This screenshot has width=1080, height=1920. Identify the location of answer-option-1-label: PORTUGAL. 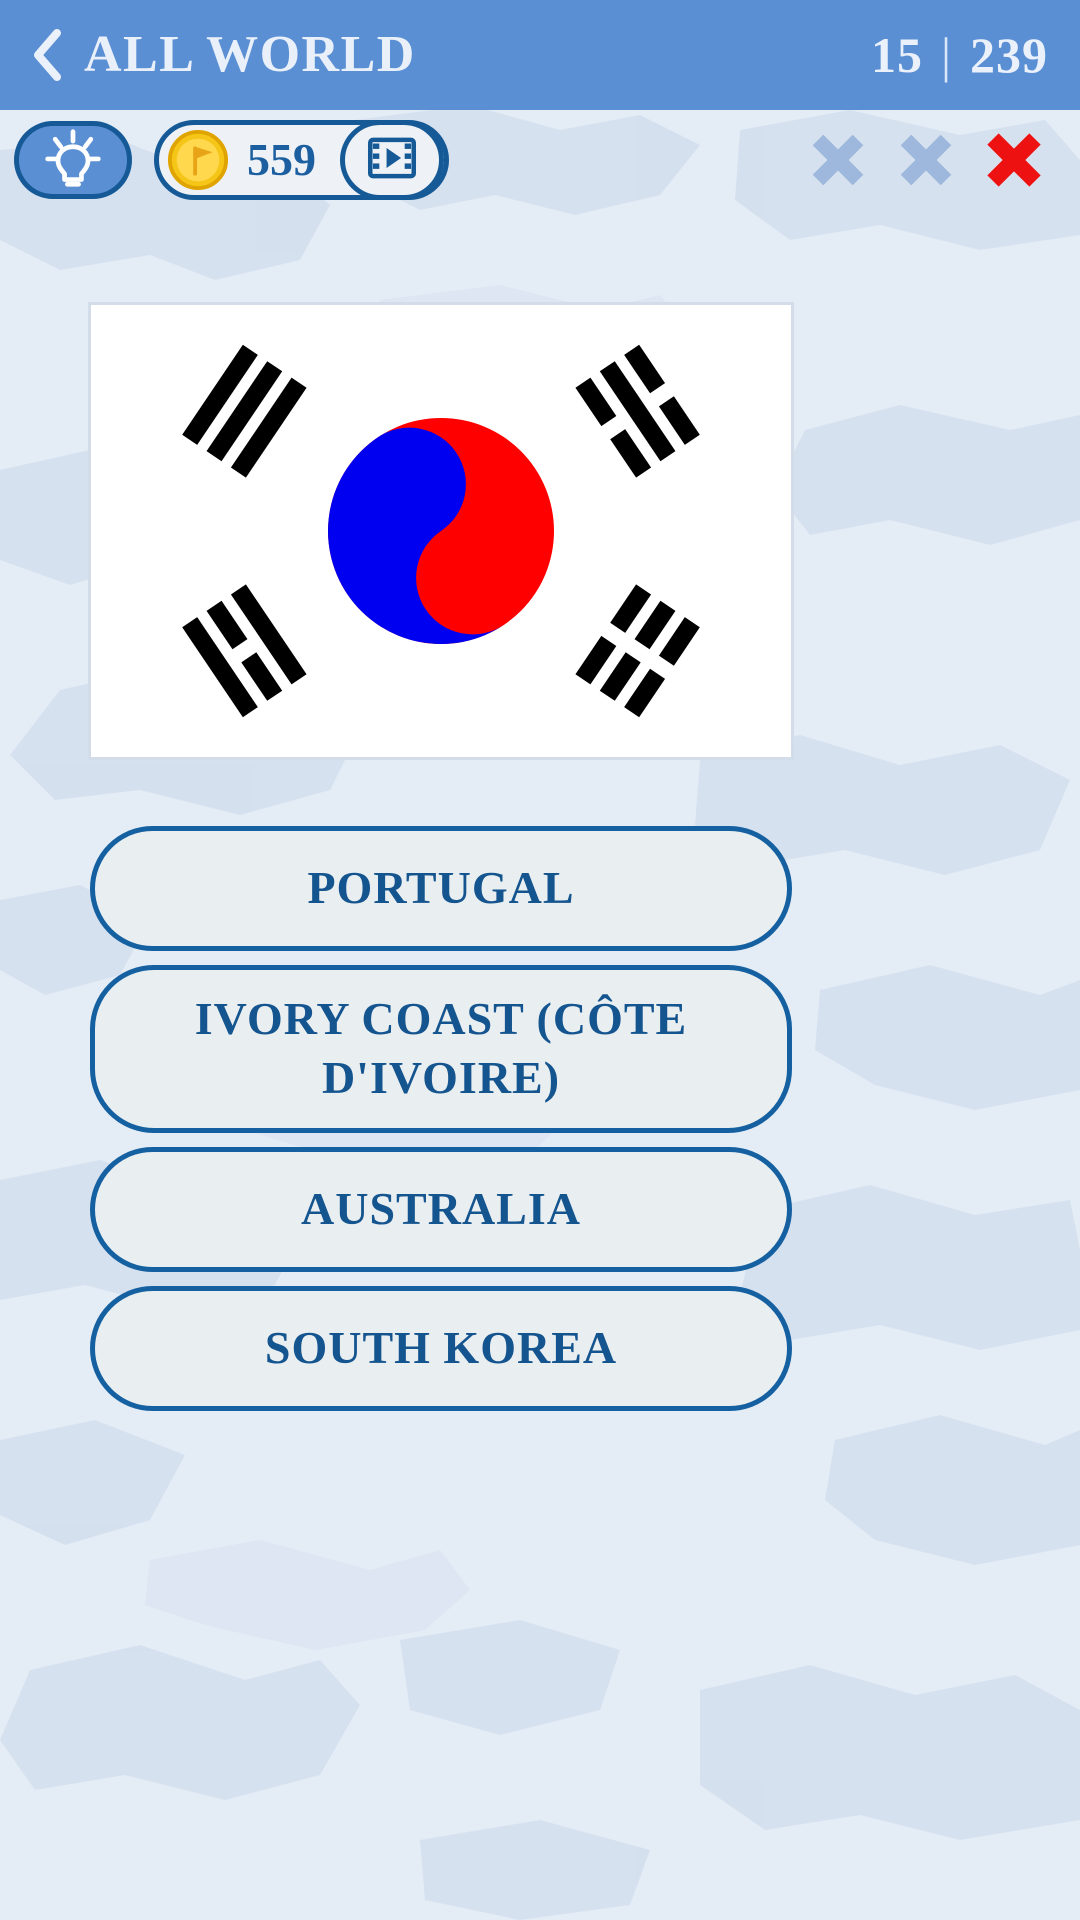
(441, 888).